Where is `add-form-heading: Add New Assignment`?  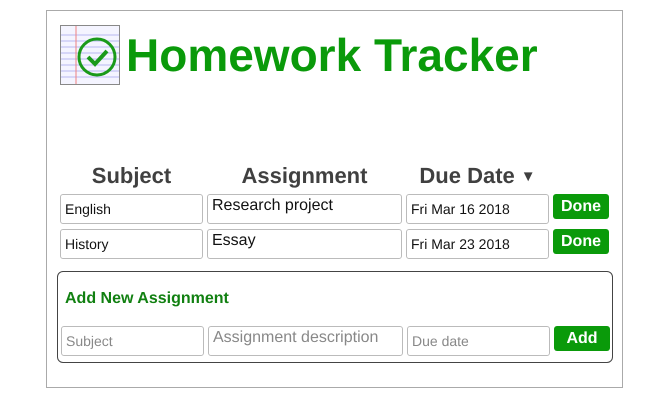
add-form-heading: Add New Assignment is located at coordinates (147, 298).